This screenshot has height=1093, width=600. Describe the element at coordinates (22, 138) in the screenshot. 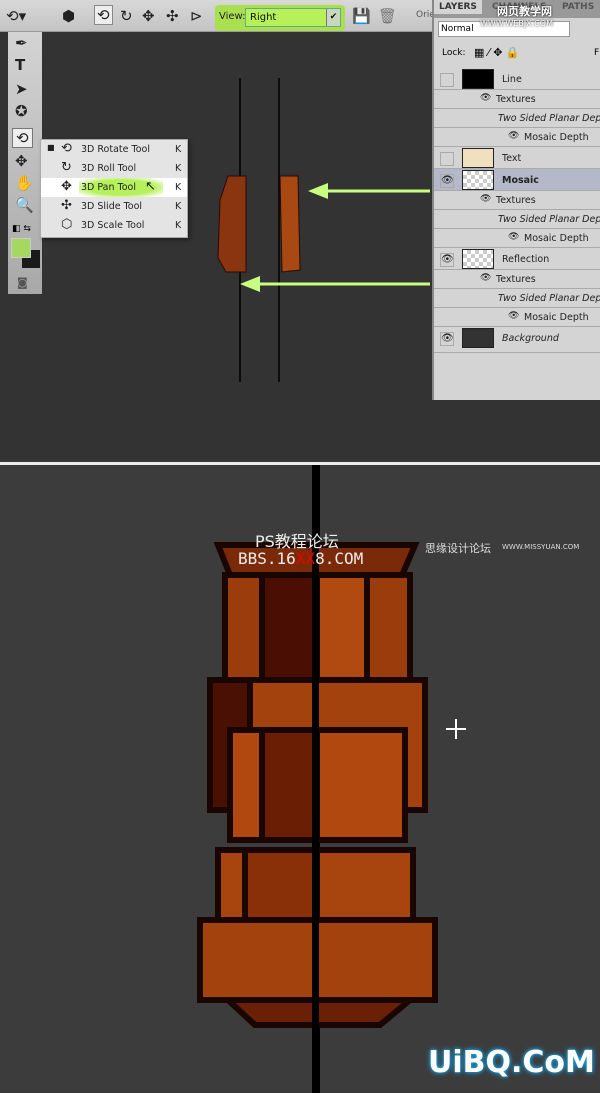

I see `3d-rotate-tool-icon: ⟲` at that location.